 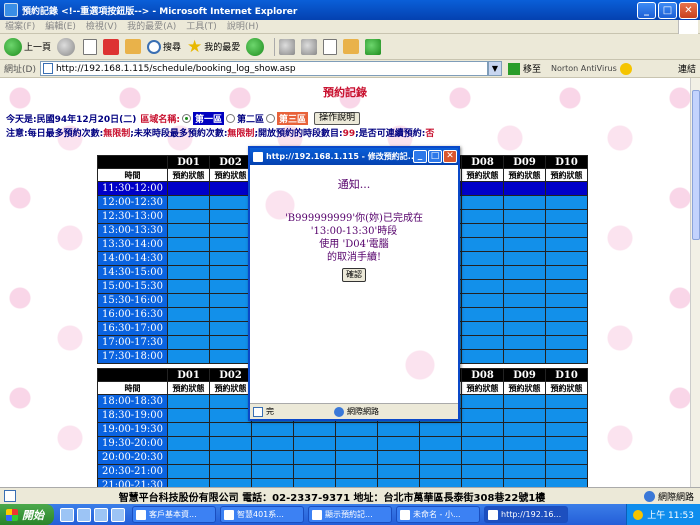 What do you see at coordinates (688, 10) in the screenshot?
I see `close-button: ✕` at bounding box center [688, 10].